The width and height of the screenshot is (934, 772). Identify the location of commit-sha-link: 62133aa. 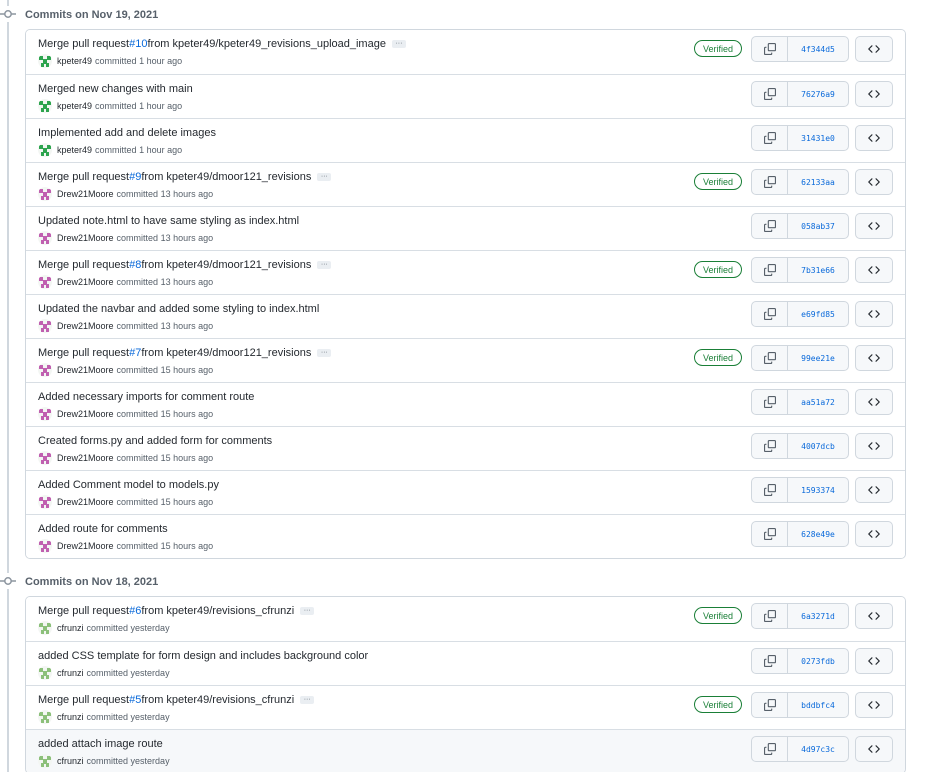
(818, 182).